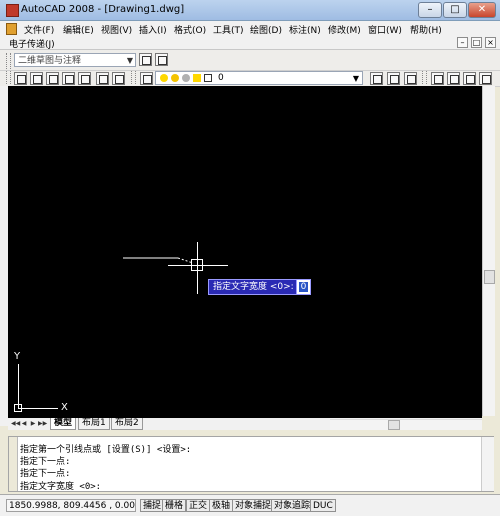 Image resolution: width=500 pixels, height=516 pixels. What do you see at coordinates (63, 424) in the screenshot?
I see `tab-model: 模型` at bounding box center [63, 424].